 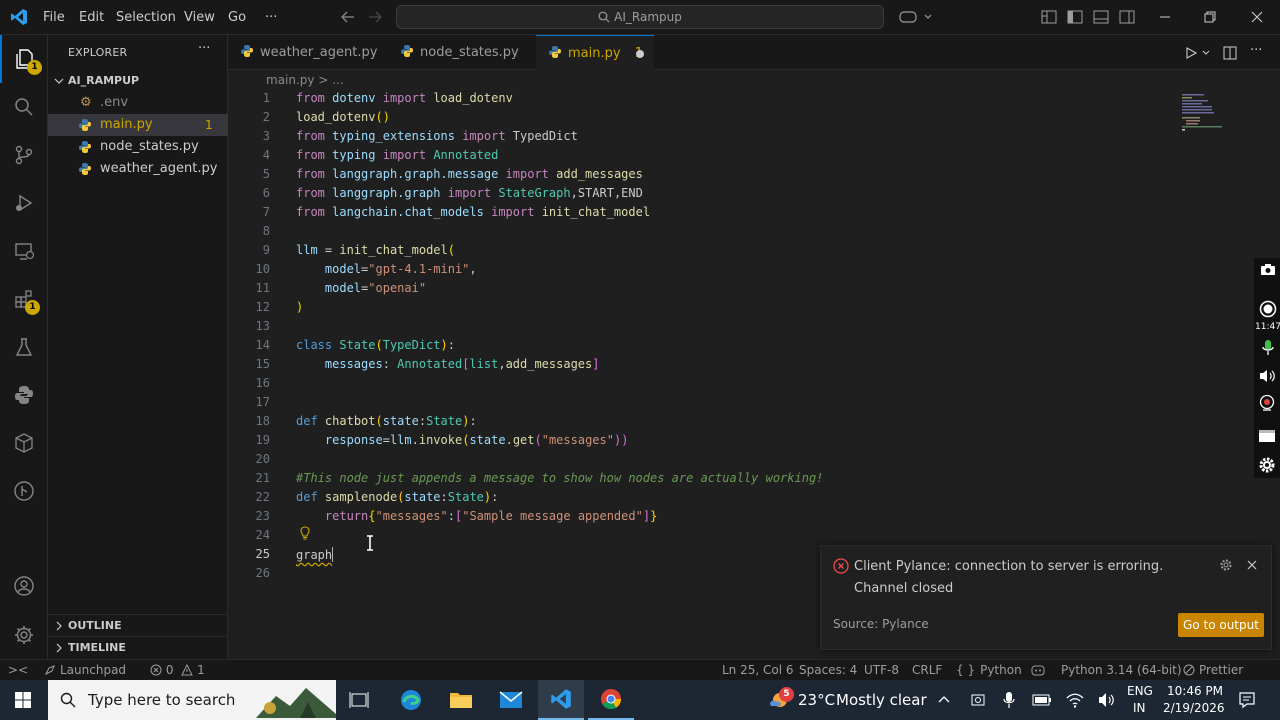 I want to click on toggle-primary-sidebar-icon, so click(x=1075, y=17).